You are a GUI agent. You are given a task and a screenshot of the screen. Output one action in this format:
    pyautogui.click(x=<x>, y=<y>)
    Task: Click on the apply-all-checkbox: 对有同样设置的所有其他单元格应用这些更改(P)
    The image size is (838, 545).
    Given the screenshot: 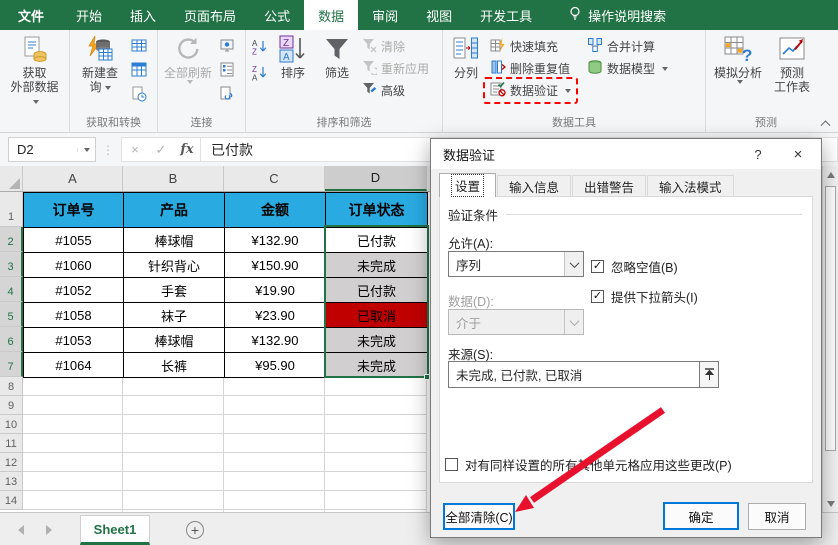 What is the action you would take?
    pyautogui.click(x=588, y=464)
    